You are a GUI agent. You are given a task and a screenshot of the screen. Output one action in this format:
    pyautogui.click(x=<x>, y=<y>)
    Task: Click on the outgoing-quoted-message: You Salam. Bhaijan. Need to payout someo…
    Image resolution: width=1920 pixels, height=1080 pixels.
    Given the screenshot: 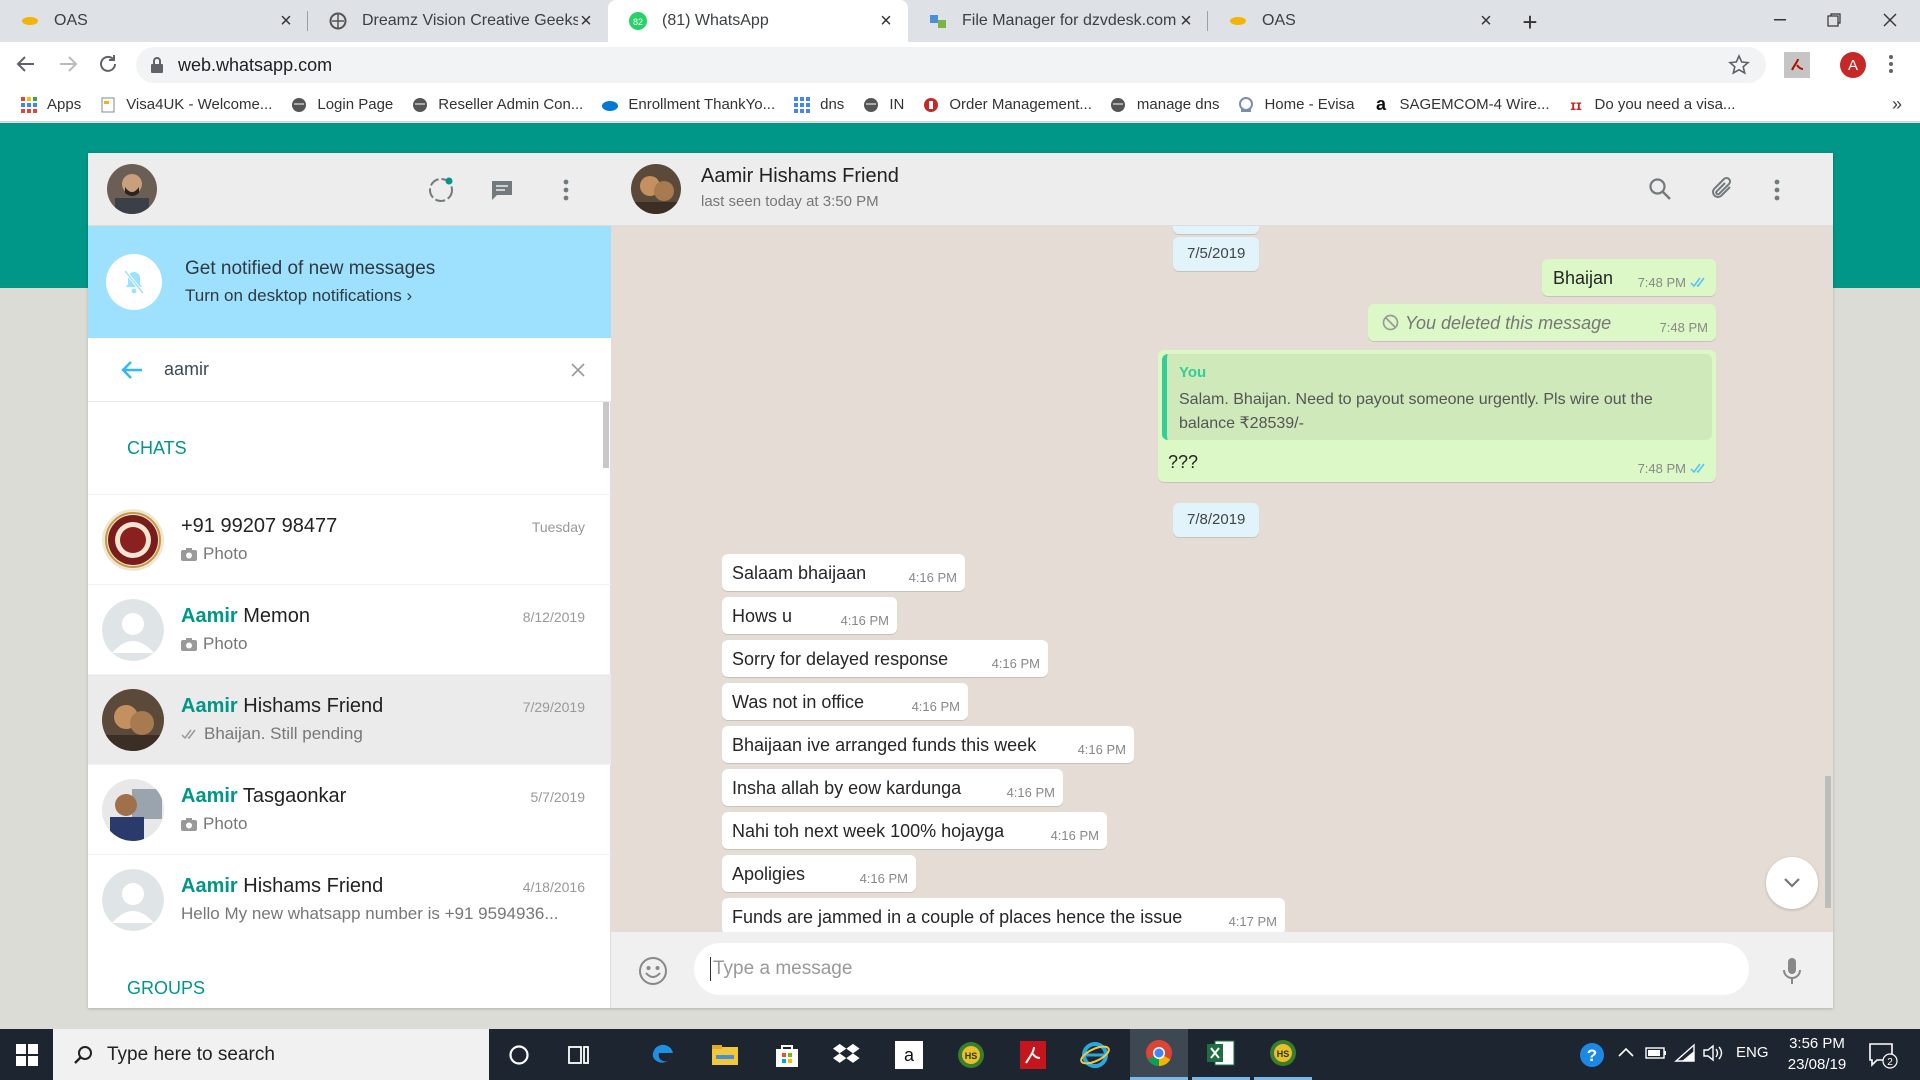 What is the action you would take?
    pyautogui.click(x=1437, y=416)
    